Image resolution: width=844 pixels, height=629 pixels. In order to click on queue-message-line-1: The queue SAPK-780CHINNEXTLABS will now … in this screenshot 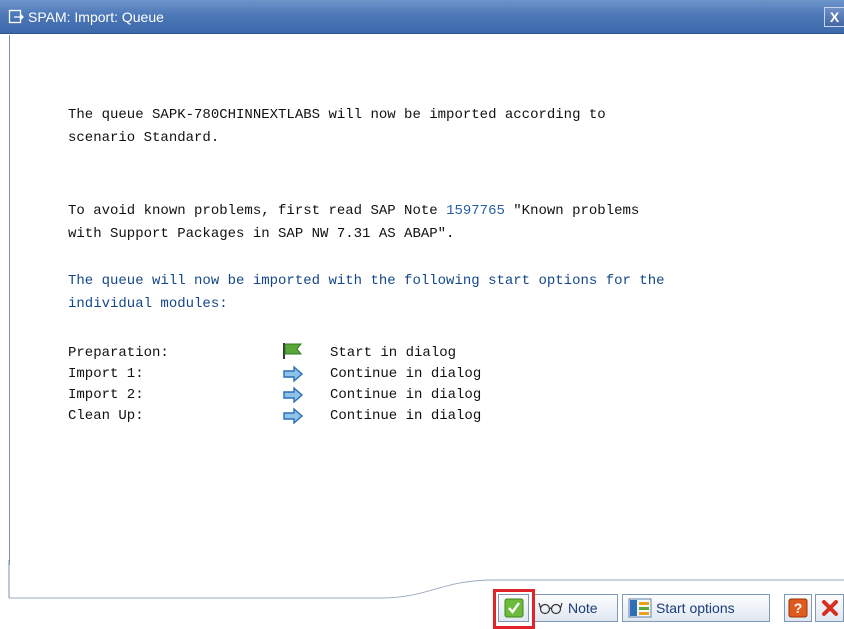, I will do `click(337, 115)`.